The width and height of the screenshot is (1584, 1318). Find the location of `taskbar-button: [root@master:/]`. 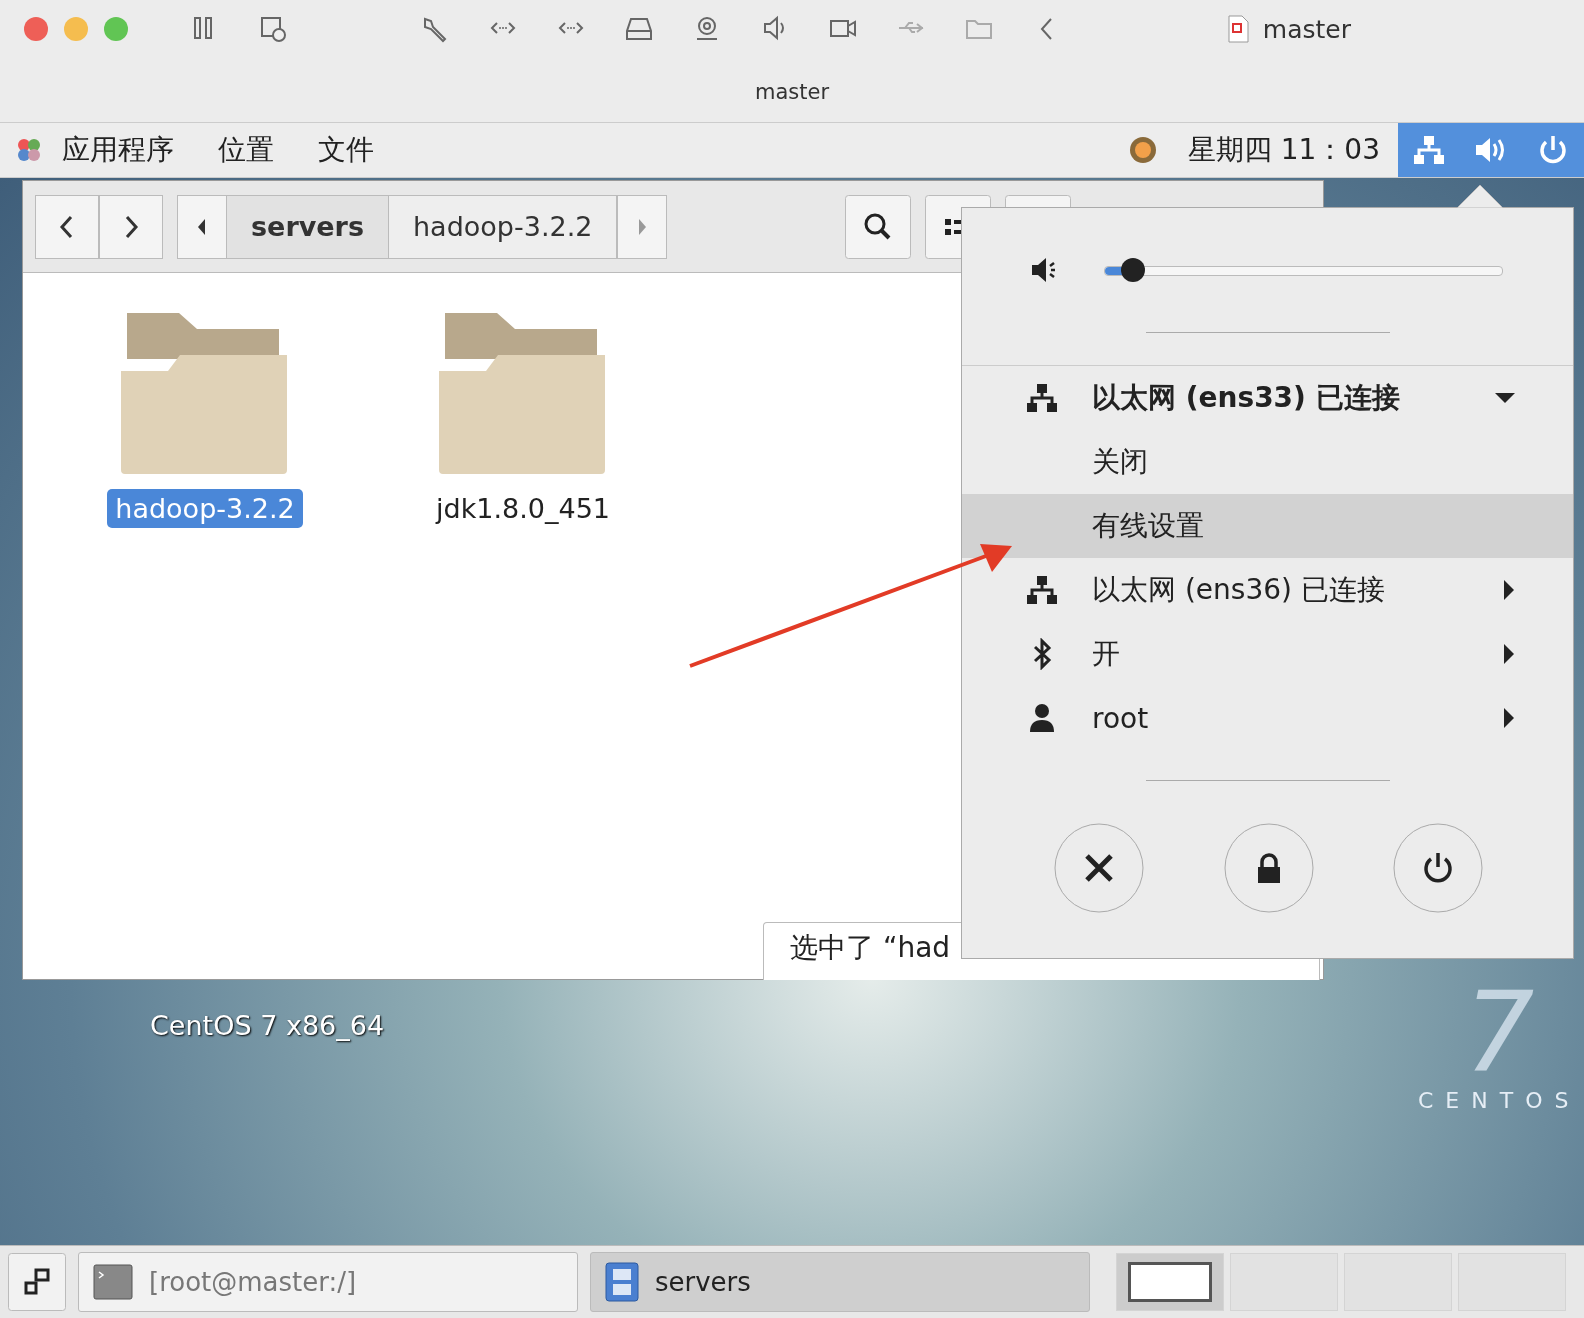

taskbar-button: [root@master:/] is located at coordinates (328, 1282).